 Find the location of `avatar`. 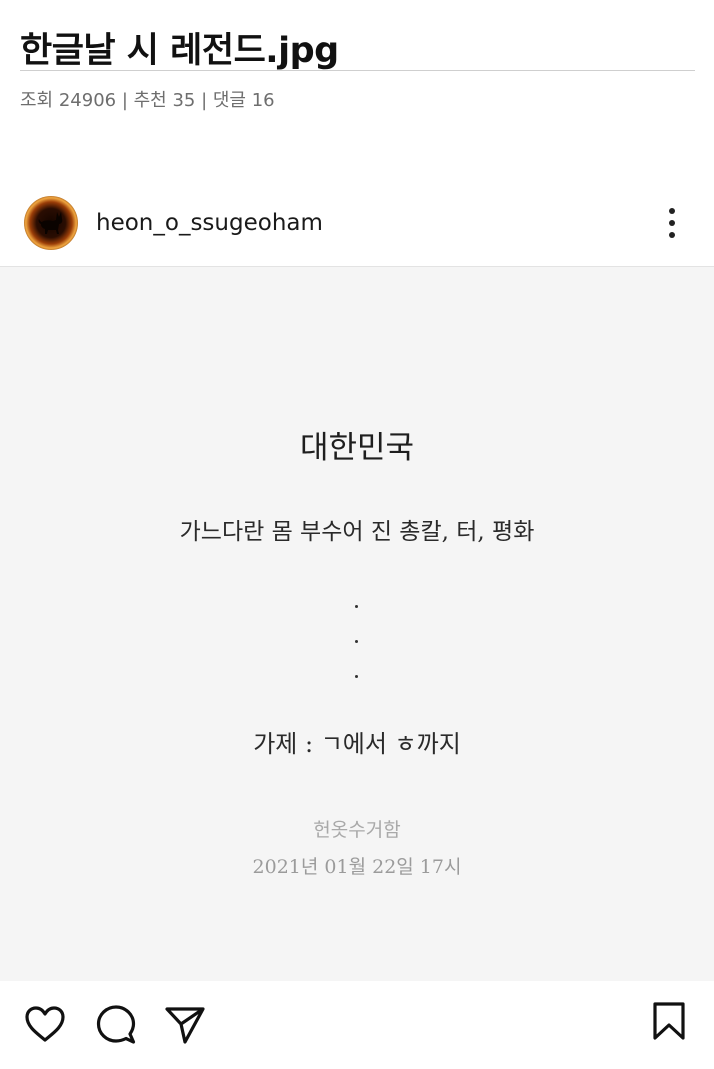

avatar is located at coordinates (51, 223).